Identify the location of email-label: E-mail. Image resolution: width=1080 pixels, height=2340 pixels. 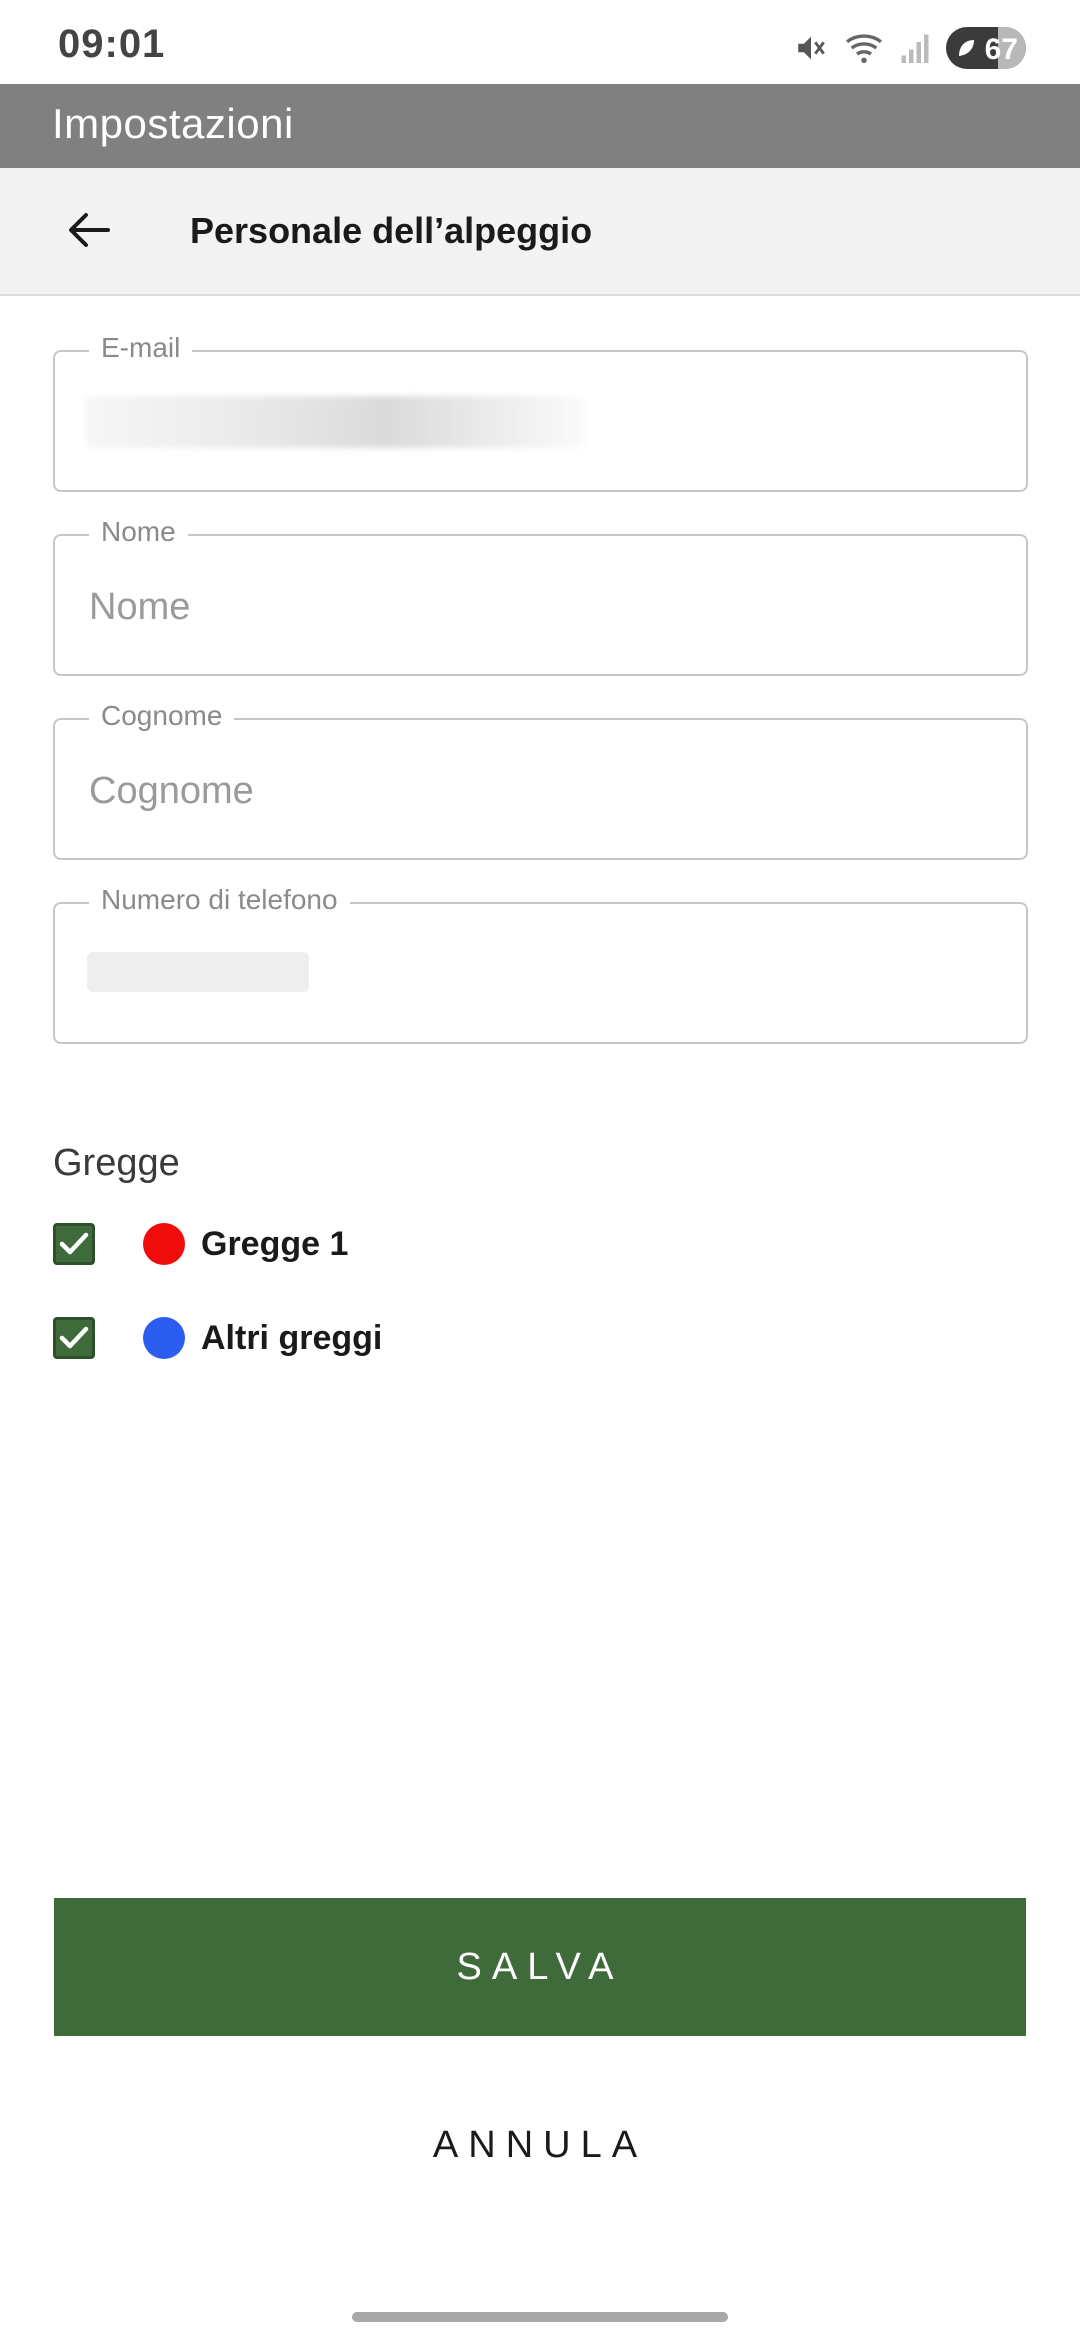
(141, 348).